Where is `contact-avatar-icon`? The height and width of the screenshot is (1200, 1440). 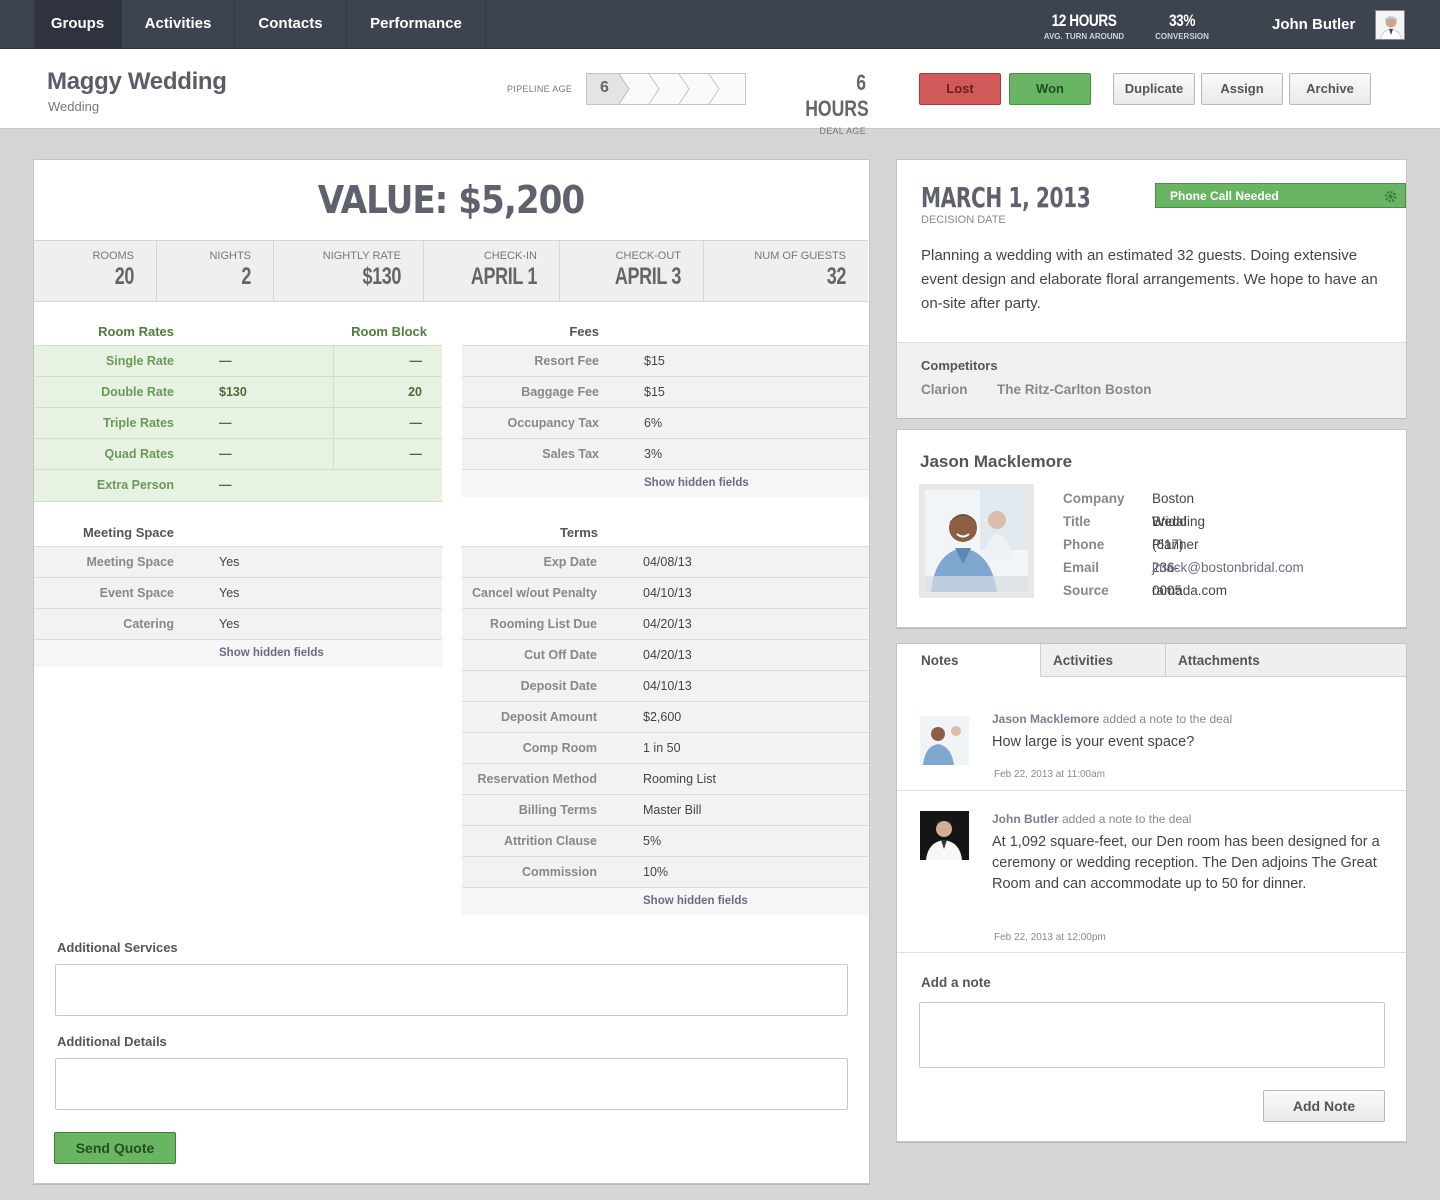
contact-avatar-icon is located at coordinates (976, 541).